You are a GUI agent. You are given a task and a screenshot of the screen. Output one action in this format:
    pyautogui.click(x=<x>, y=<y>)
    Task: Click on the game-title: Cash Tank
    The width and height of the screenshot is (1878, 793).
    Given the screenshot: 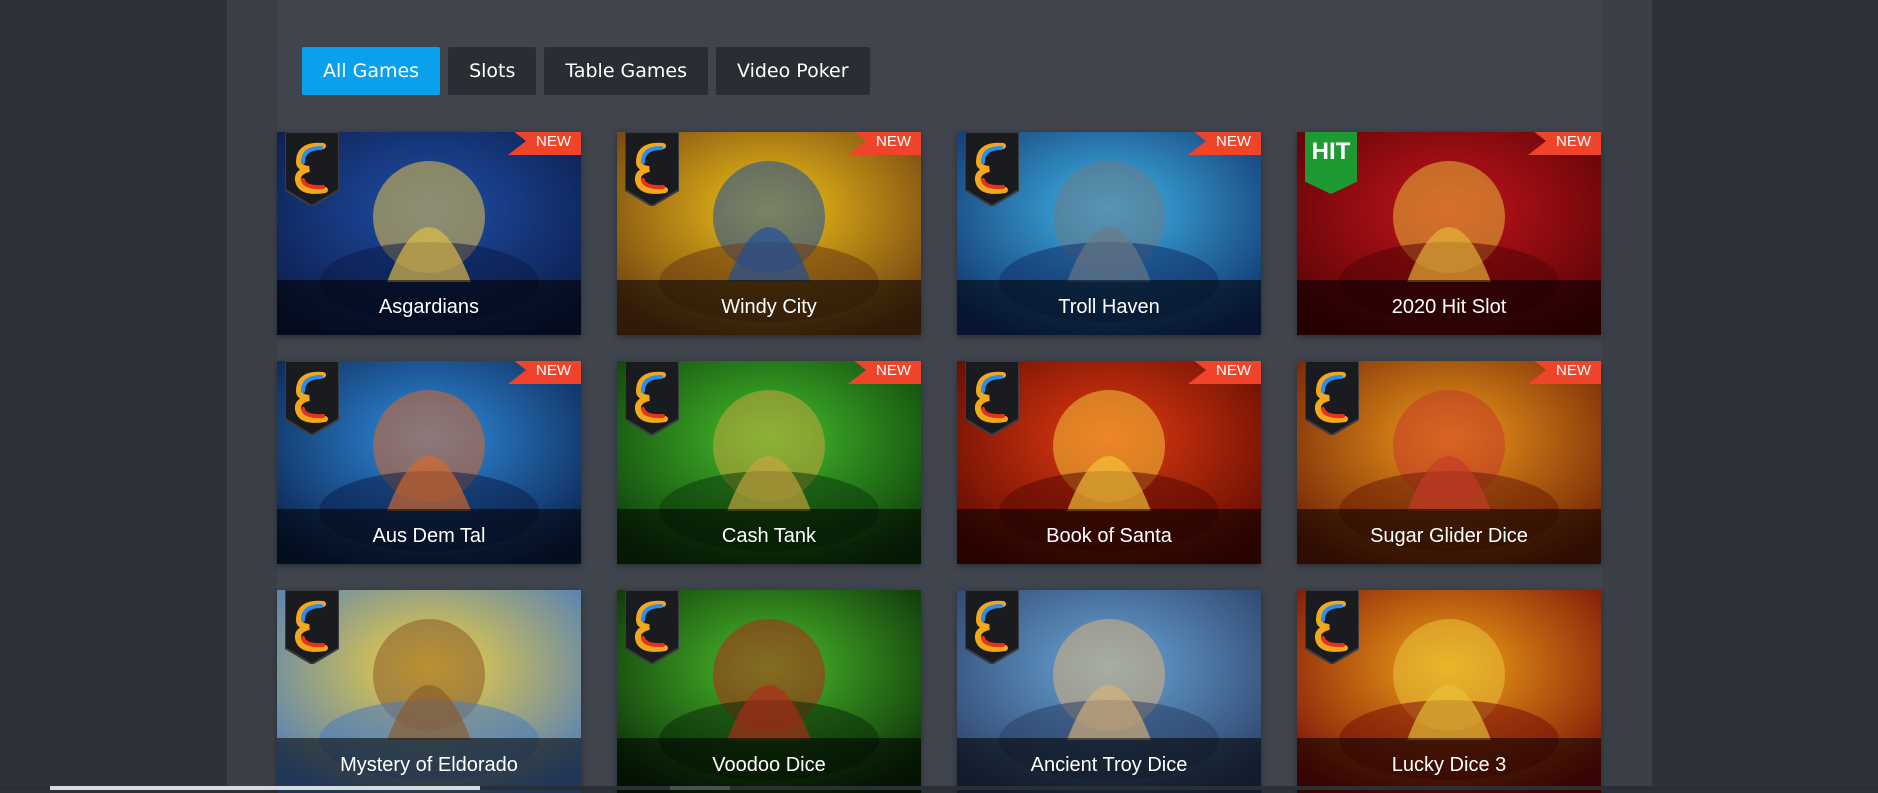 What is the action you would take?
    pyautogui.click(x=769, y=536)
    